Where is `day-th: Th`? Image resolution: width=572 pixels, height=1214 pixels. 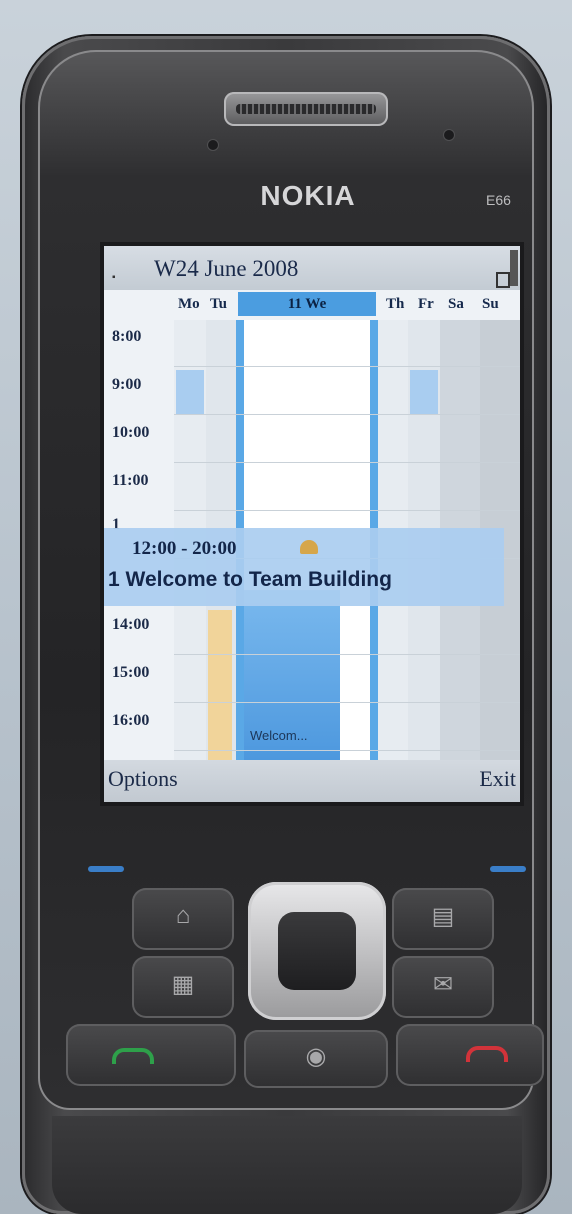
day-th: Th is located at coordinates (395, 304).